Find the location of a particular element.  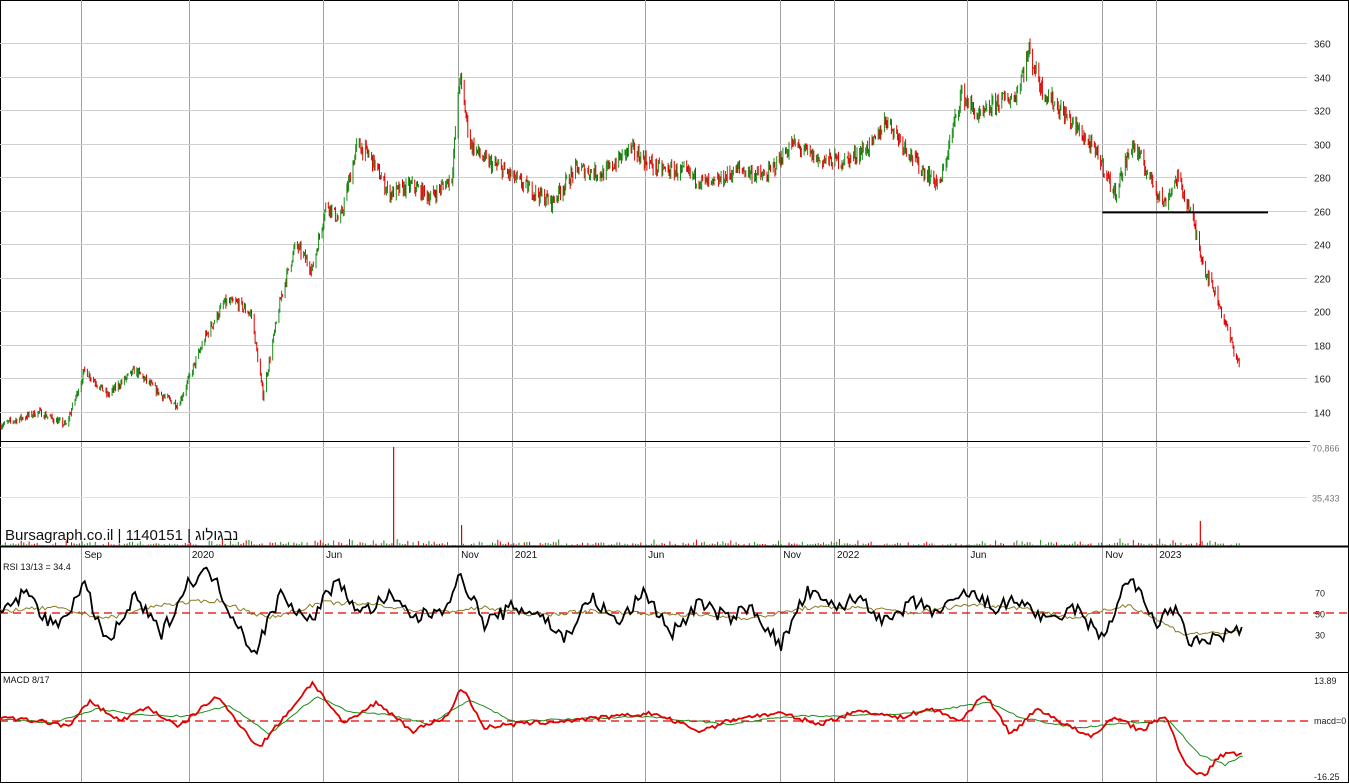

volume-tick-label: 35,433 is located at coordinates (1326, 499).